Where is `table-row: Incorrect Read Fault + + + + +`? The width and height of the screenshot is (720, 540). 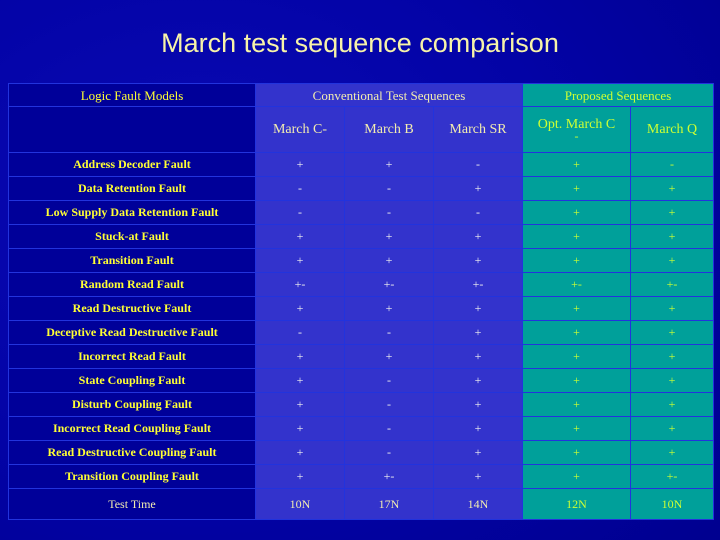
table-row: Incorrect Read Fault + + + + + is located at coordinates (361, 356).